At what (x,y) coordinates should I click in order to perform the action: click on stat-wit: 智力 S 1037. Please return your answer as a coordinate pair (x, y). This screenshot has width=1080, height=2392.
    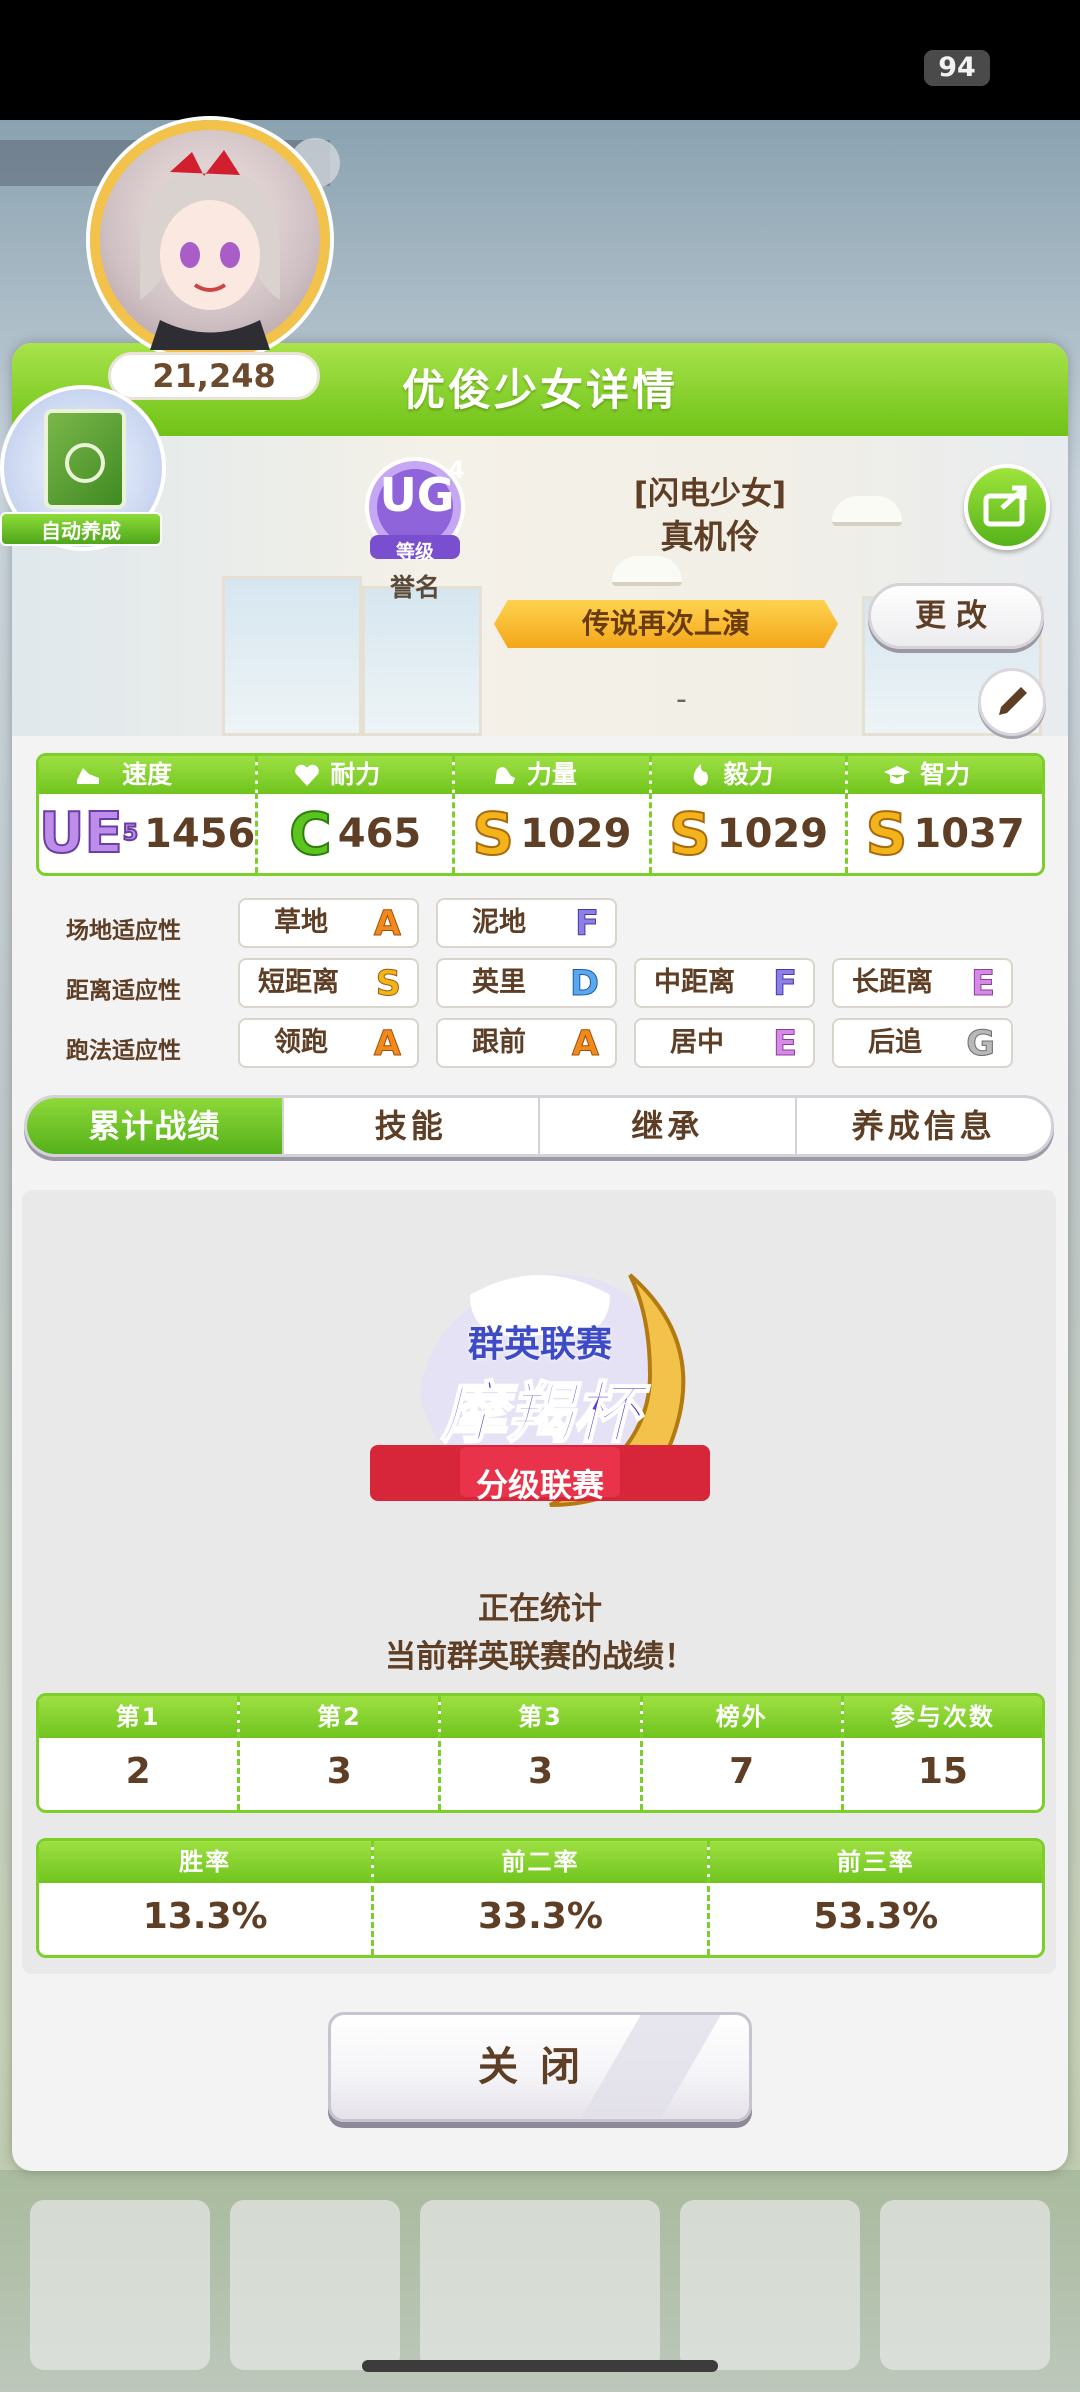
    Looking at the image, I should click on (945, 814).